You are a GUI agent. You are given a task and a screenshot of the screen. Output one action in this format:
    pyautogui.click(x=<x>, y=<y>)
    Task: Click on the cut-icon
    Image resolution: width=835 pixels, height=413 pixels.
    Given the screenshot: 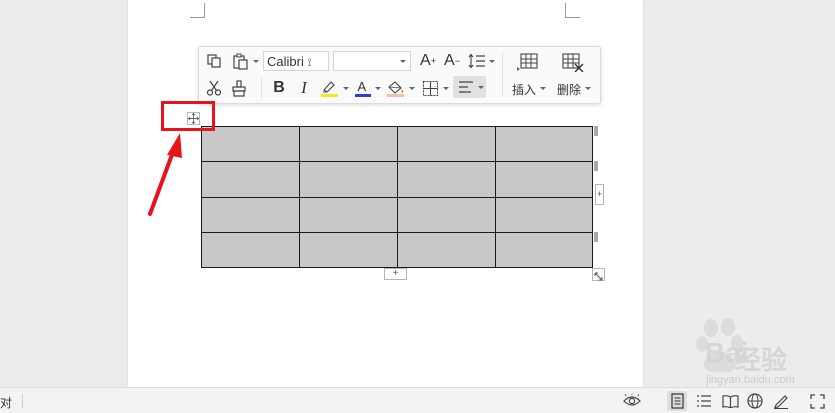 What is the action you would take?
    pyautogui.click(x=214, y=88)
    